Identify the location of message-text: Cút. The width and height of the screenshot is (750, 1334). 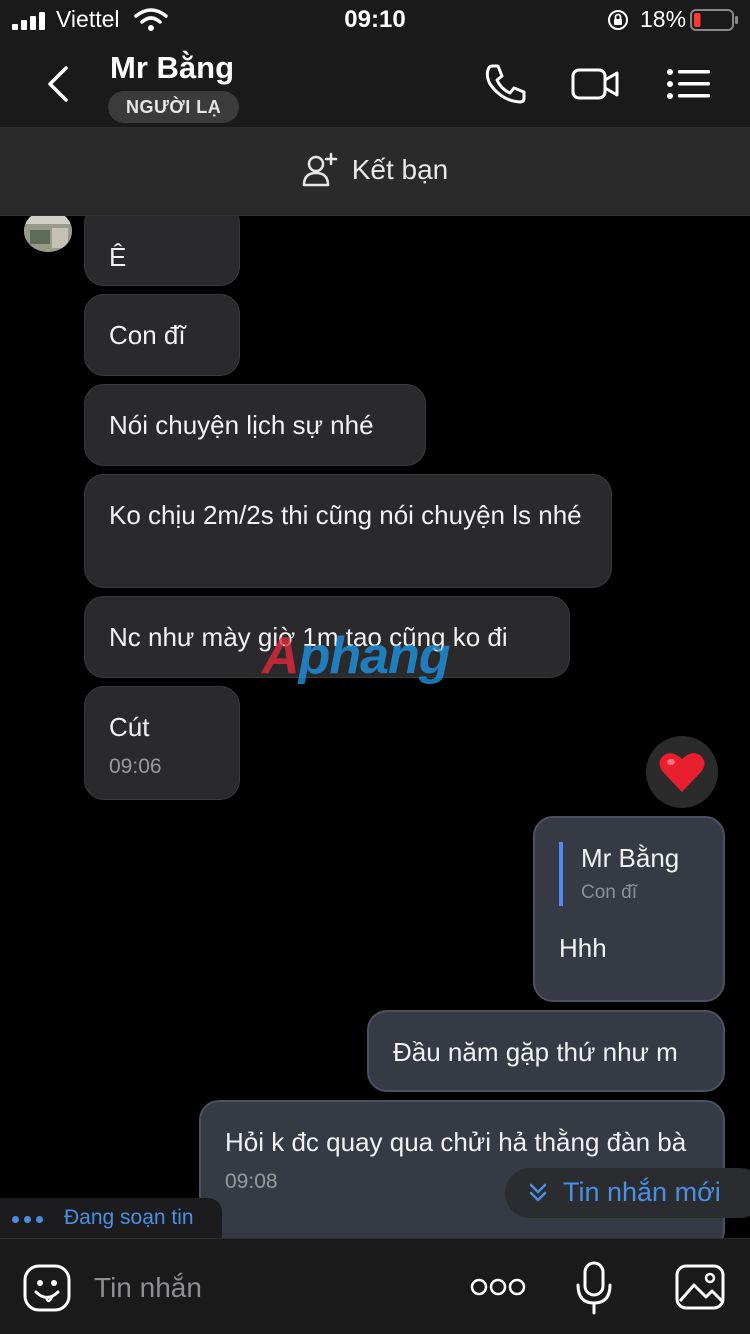
(129, 727).